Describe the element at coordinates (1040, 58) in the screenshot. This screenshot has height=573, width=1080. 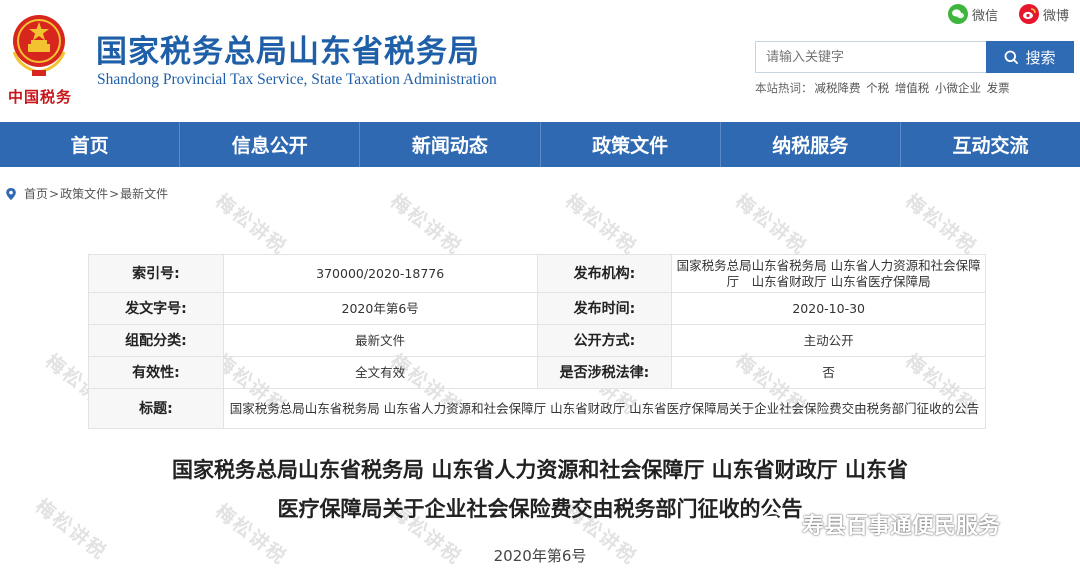
I see `search-button-label: 搜索` at that location.